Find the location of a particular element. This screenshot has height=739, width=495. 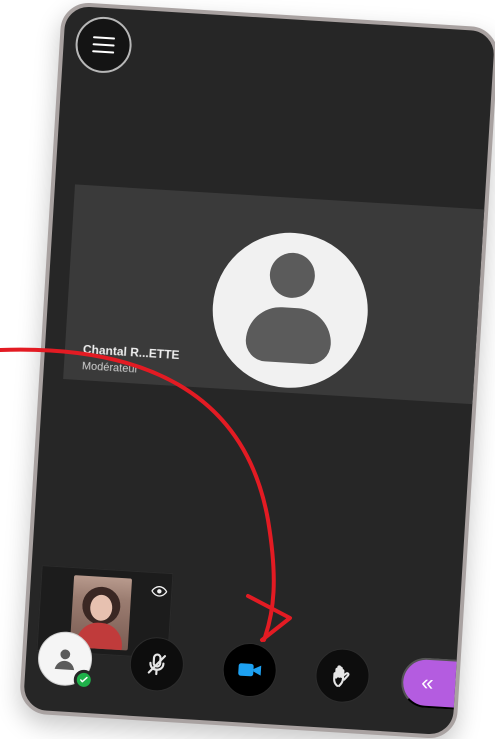

raise-hand-button is located at coordinates (342, 676).